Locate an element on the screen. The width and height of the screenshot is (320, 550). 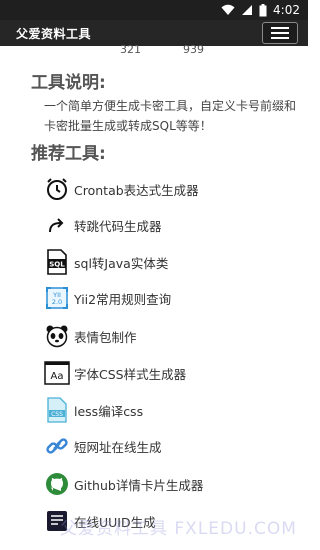
yii-icon: YII 2.0 is located at coordinates (57, 298).